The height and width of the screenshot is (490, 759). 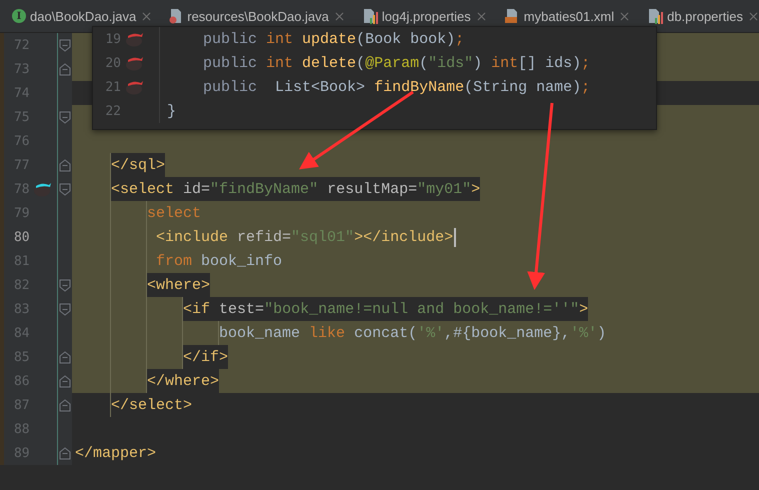 I want to click on code-line: public int delete(@Param("ids") int[] ids);, so click(x=396, y=63).